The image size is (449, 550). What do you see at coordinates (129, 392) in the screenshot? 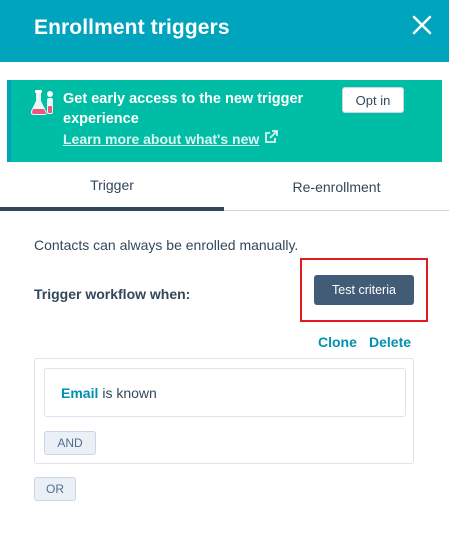
I see `filter-condition: is known` at bounding box center [129, 392].